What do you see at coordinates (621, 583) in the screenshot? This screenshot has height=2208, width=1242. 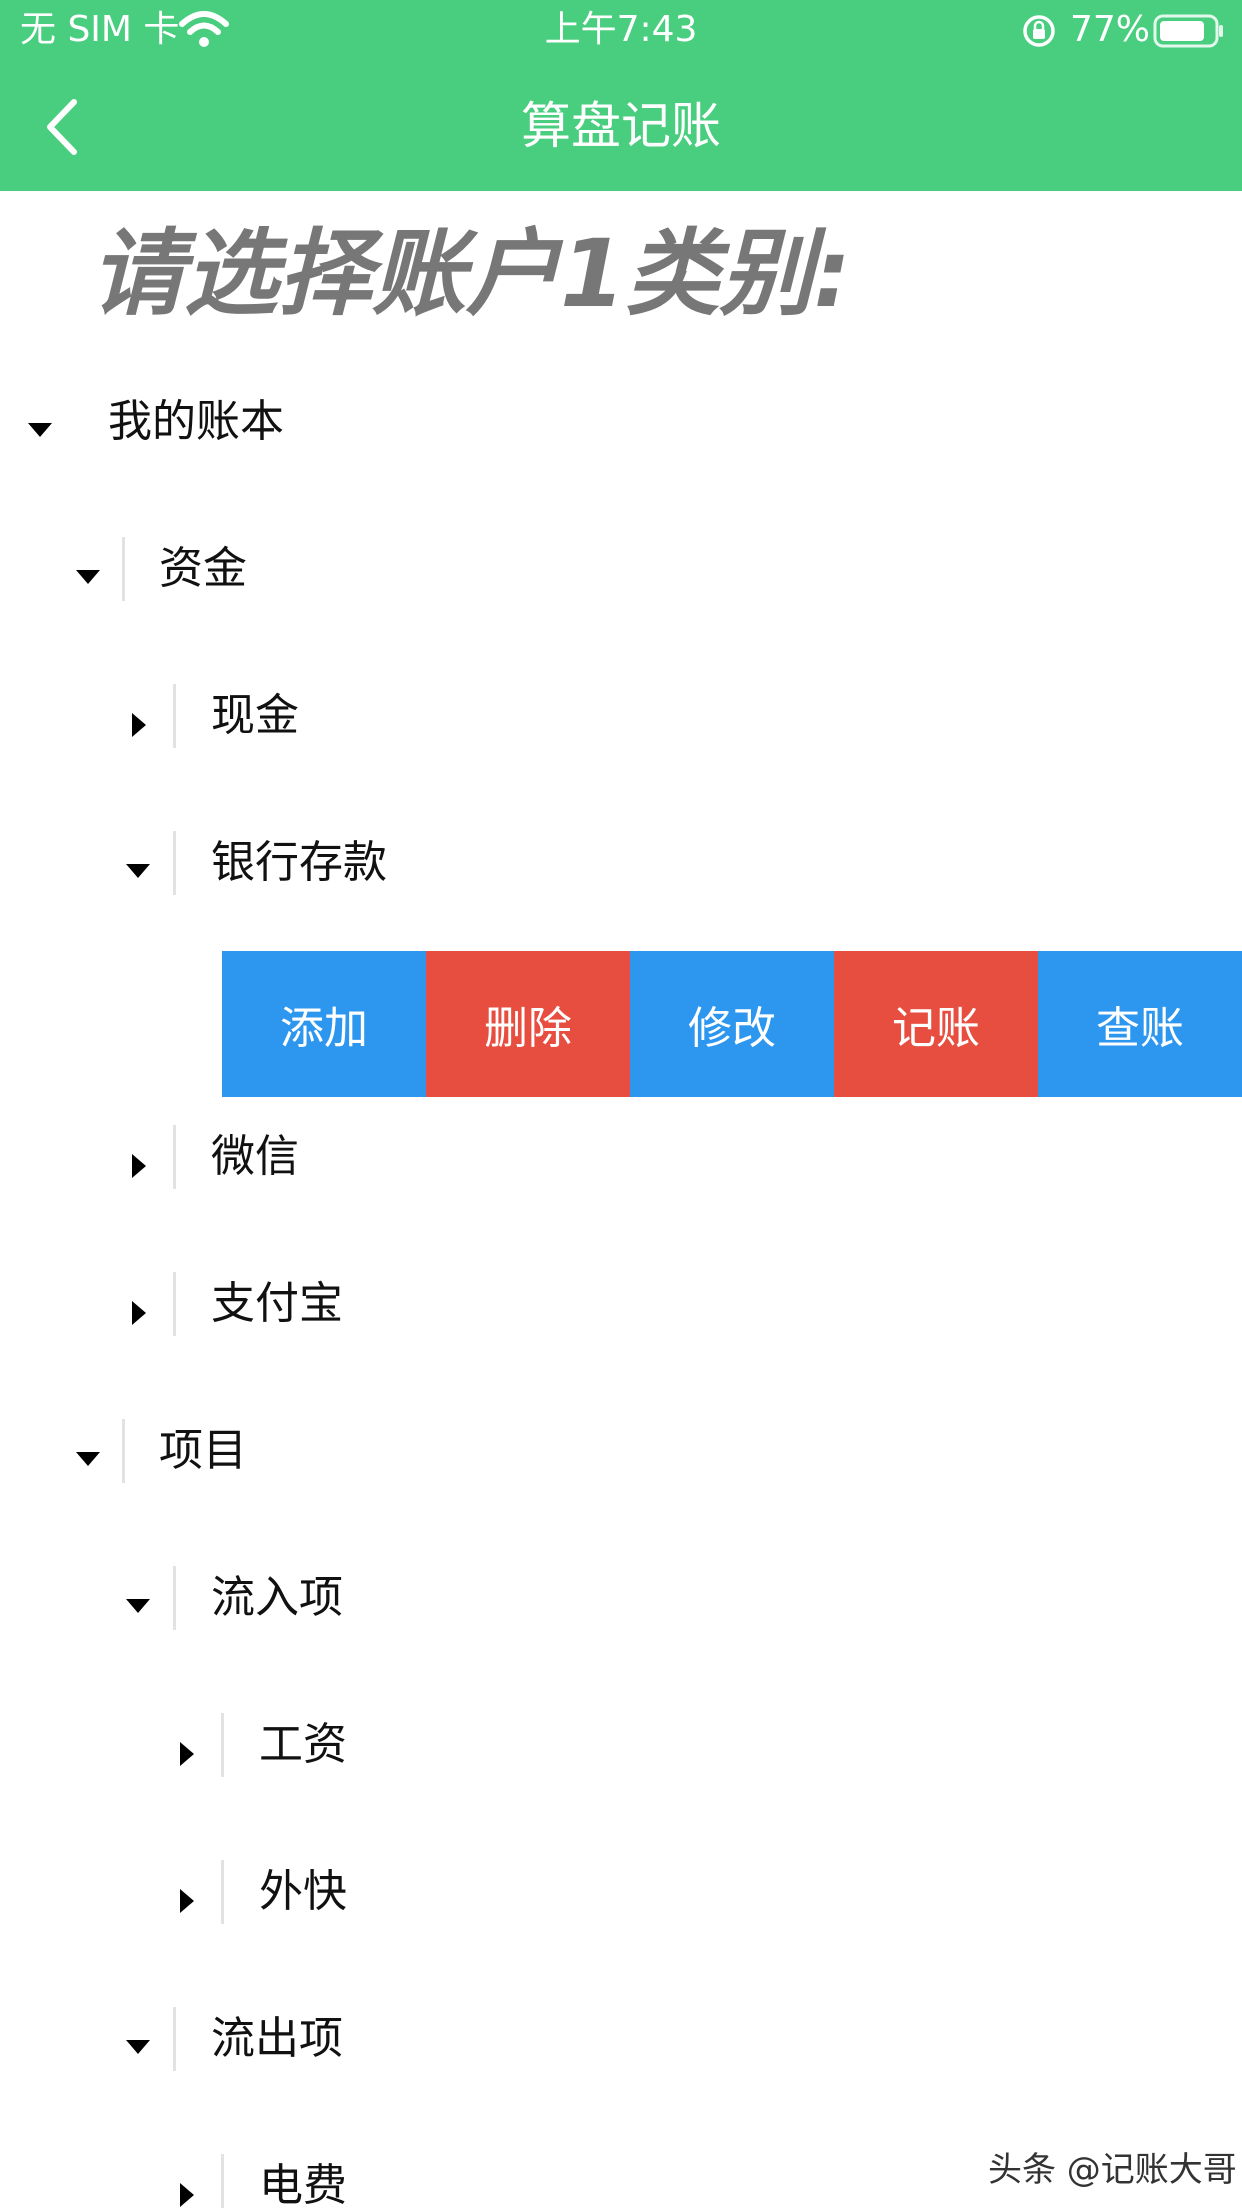 I see `tree-node-funds: 资金` at bounding box center [621, 583].